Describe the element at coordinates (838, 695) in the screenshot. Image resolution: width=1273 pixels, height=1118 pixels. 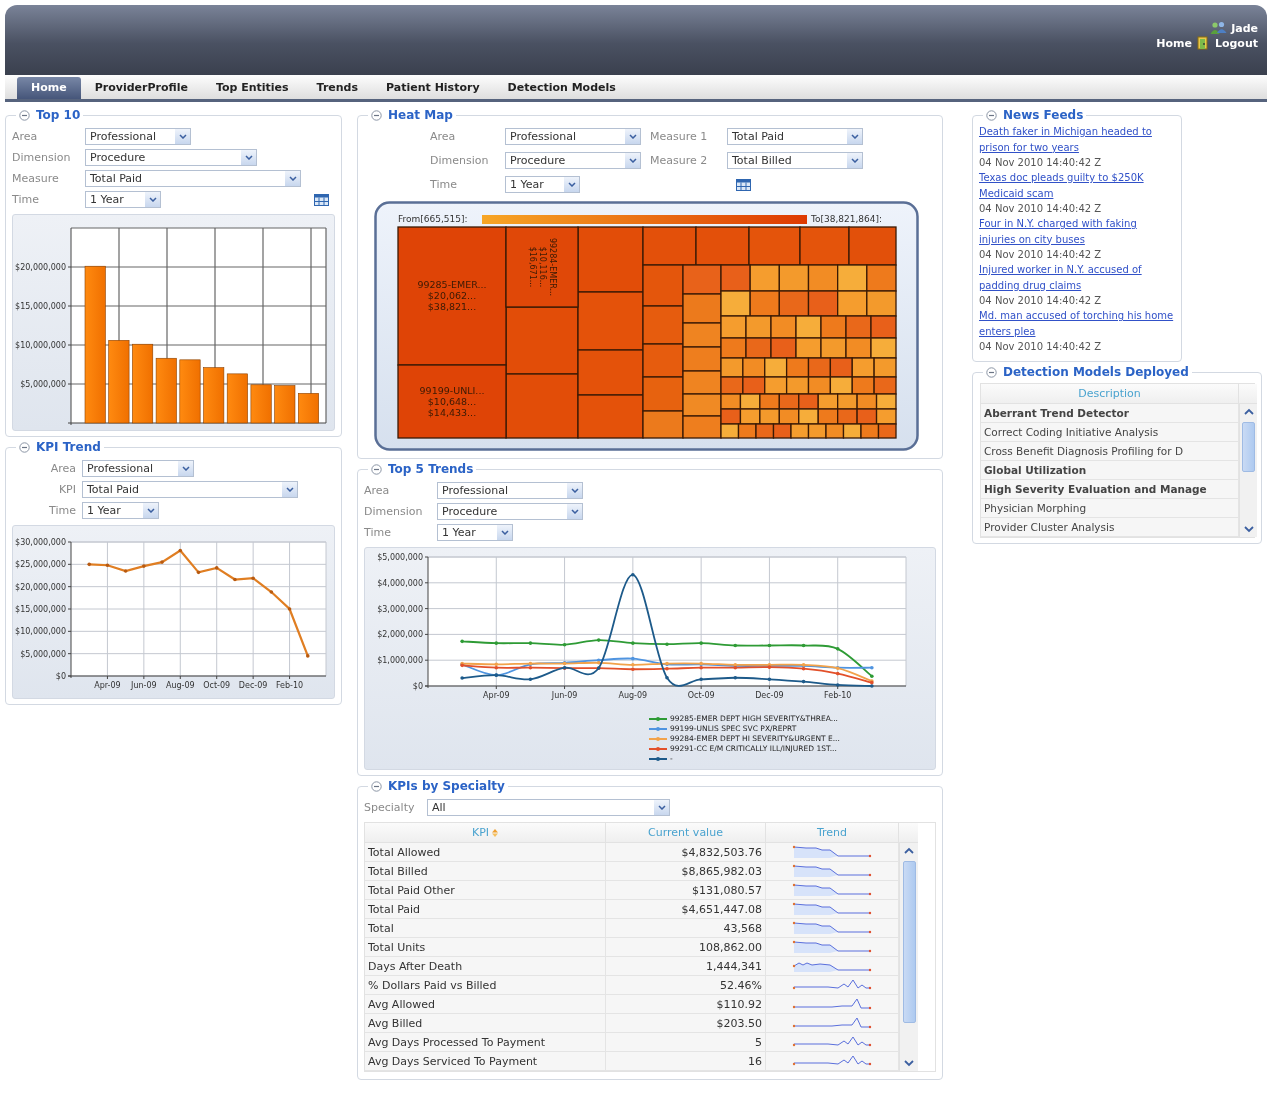
I see `axis-label: Feb-10` at that location.